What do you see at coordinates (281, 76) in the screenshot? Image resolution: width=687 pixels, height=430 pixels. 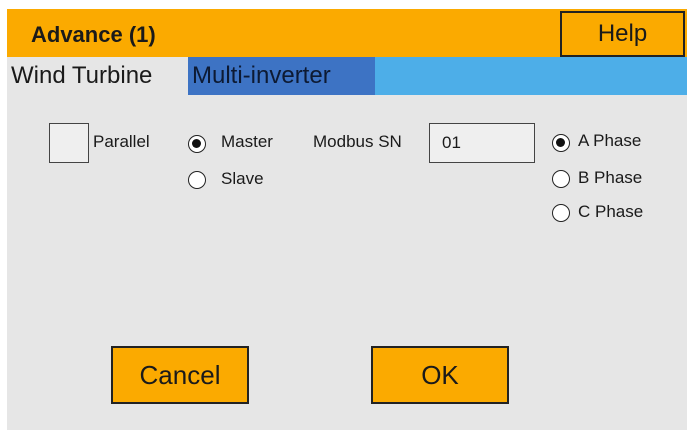 I see `tab-multi-inverter: Multi-inverter` at bounding box center [281, 76].